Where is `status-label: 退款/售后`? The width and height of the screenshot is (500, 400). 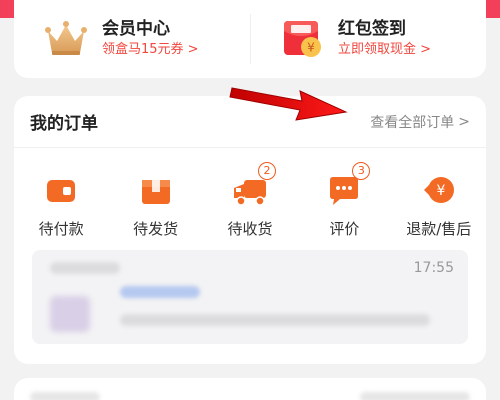
status-label: 退款/售后 is located at coordinates (439, 229).